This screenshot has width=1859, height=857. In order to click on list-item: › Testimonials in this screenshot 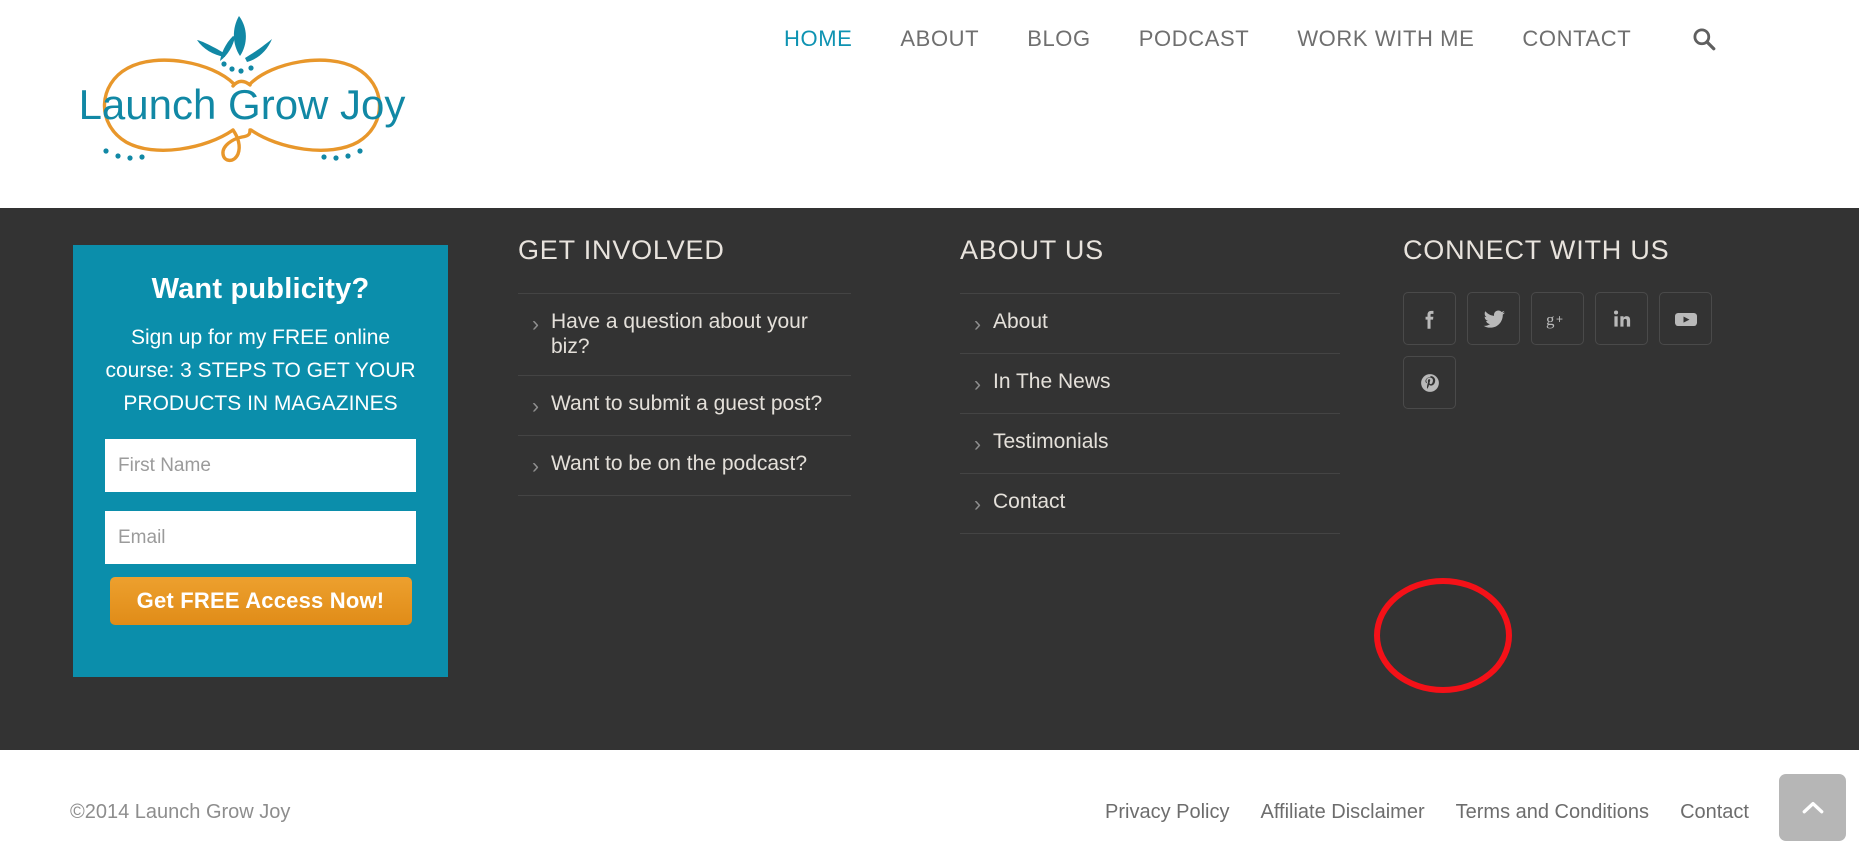, I will do `click(1150, 443)`.